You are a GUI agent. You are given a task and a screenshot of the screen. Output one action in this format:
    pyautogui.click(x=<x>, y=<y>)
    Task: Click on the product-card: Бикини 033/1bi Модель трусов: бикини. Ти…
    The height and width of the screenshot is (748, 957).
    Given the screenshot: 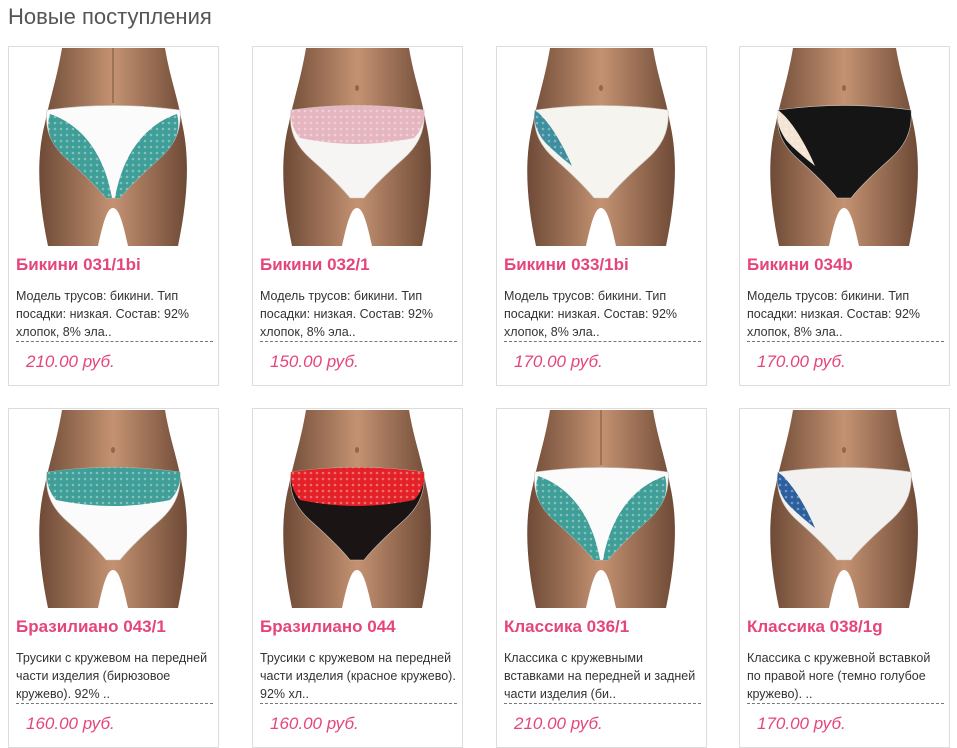 What is the action you would take?
    pyautogui.click(x=601, y=216)
    